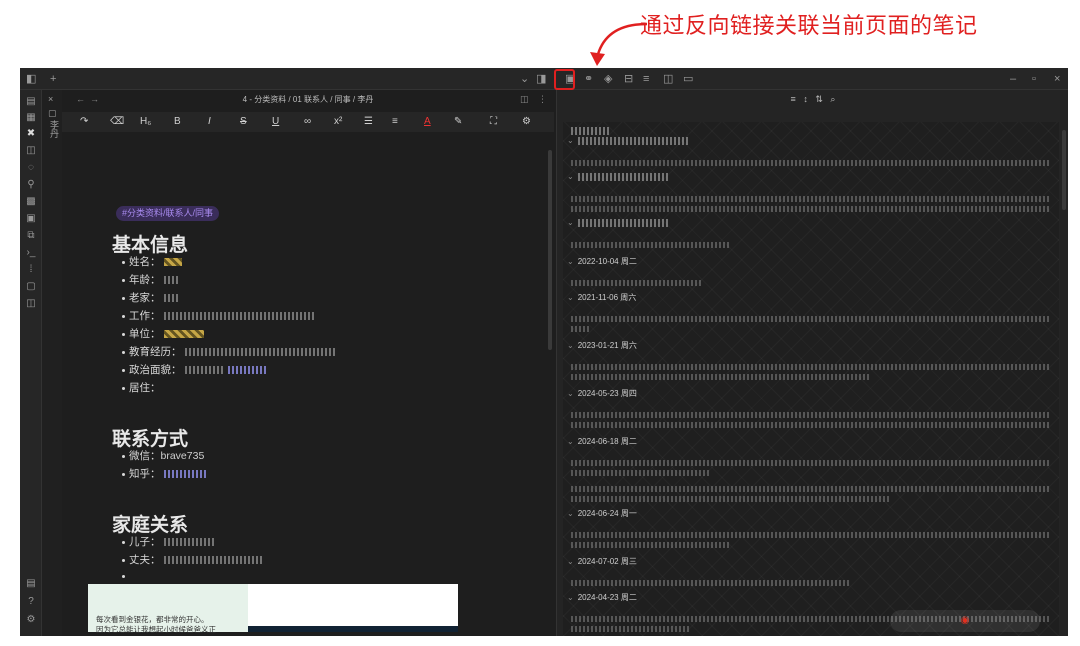 The width and height of the screenshot is (1080, 646). I want to click on field-wechat: 微信：brave735, so click(163, 455).